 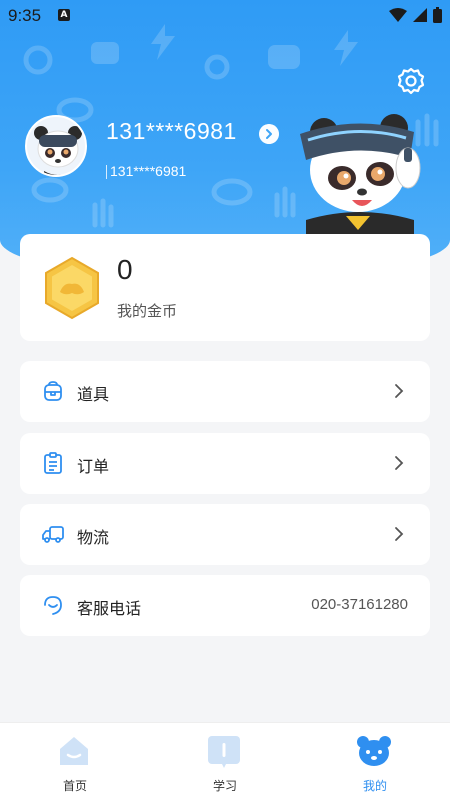 I want to click on coin-card: 0 我的金币, so click(x=225, y=287).